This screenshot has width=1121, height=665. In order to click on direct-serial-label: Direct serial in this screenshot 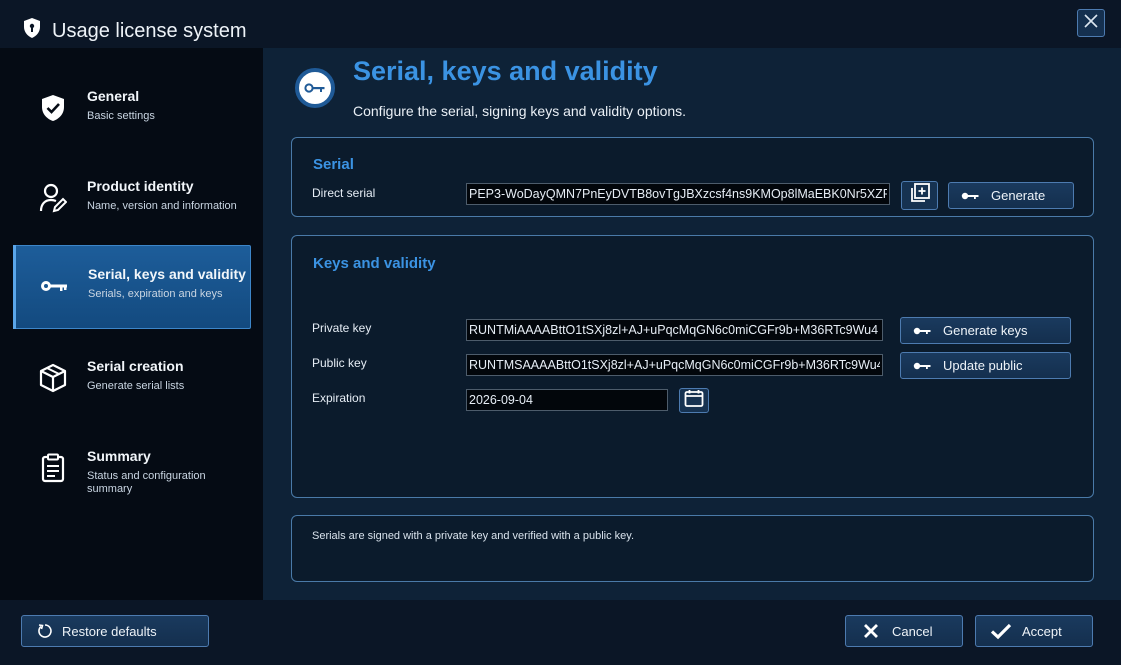, I will do `click(344, 193)`.